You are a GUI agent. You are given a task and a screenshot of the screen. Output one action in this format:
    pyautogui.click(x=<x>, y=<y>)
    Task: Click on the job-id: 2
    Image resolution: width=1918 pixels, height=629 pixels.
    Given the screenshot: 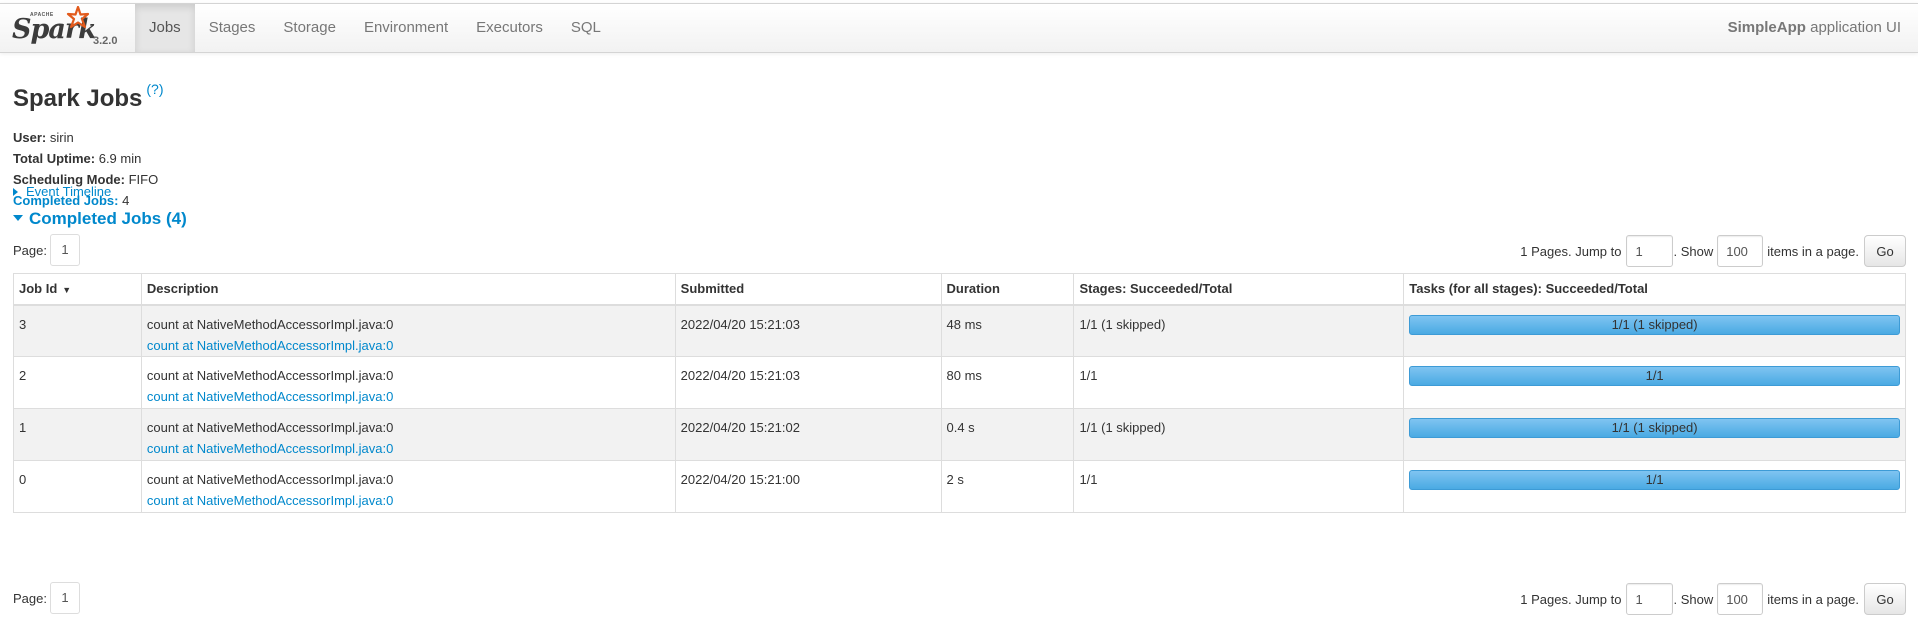 What is the action you would take?
    pyautogui.click(x=77, y=382)
    